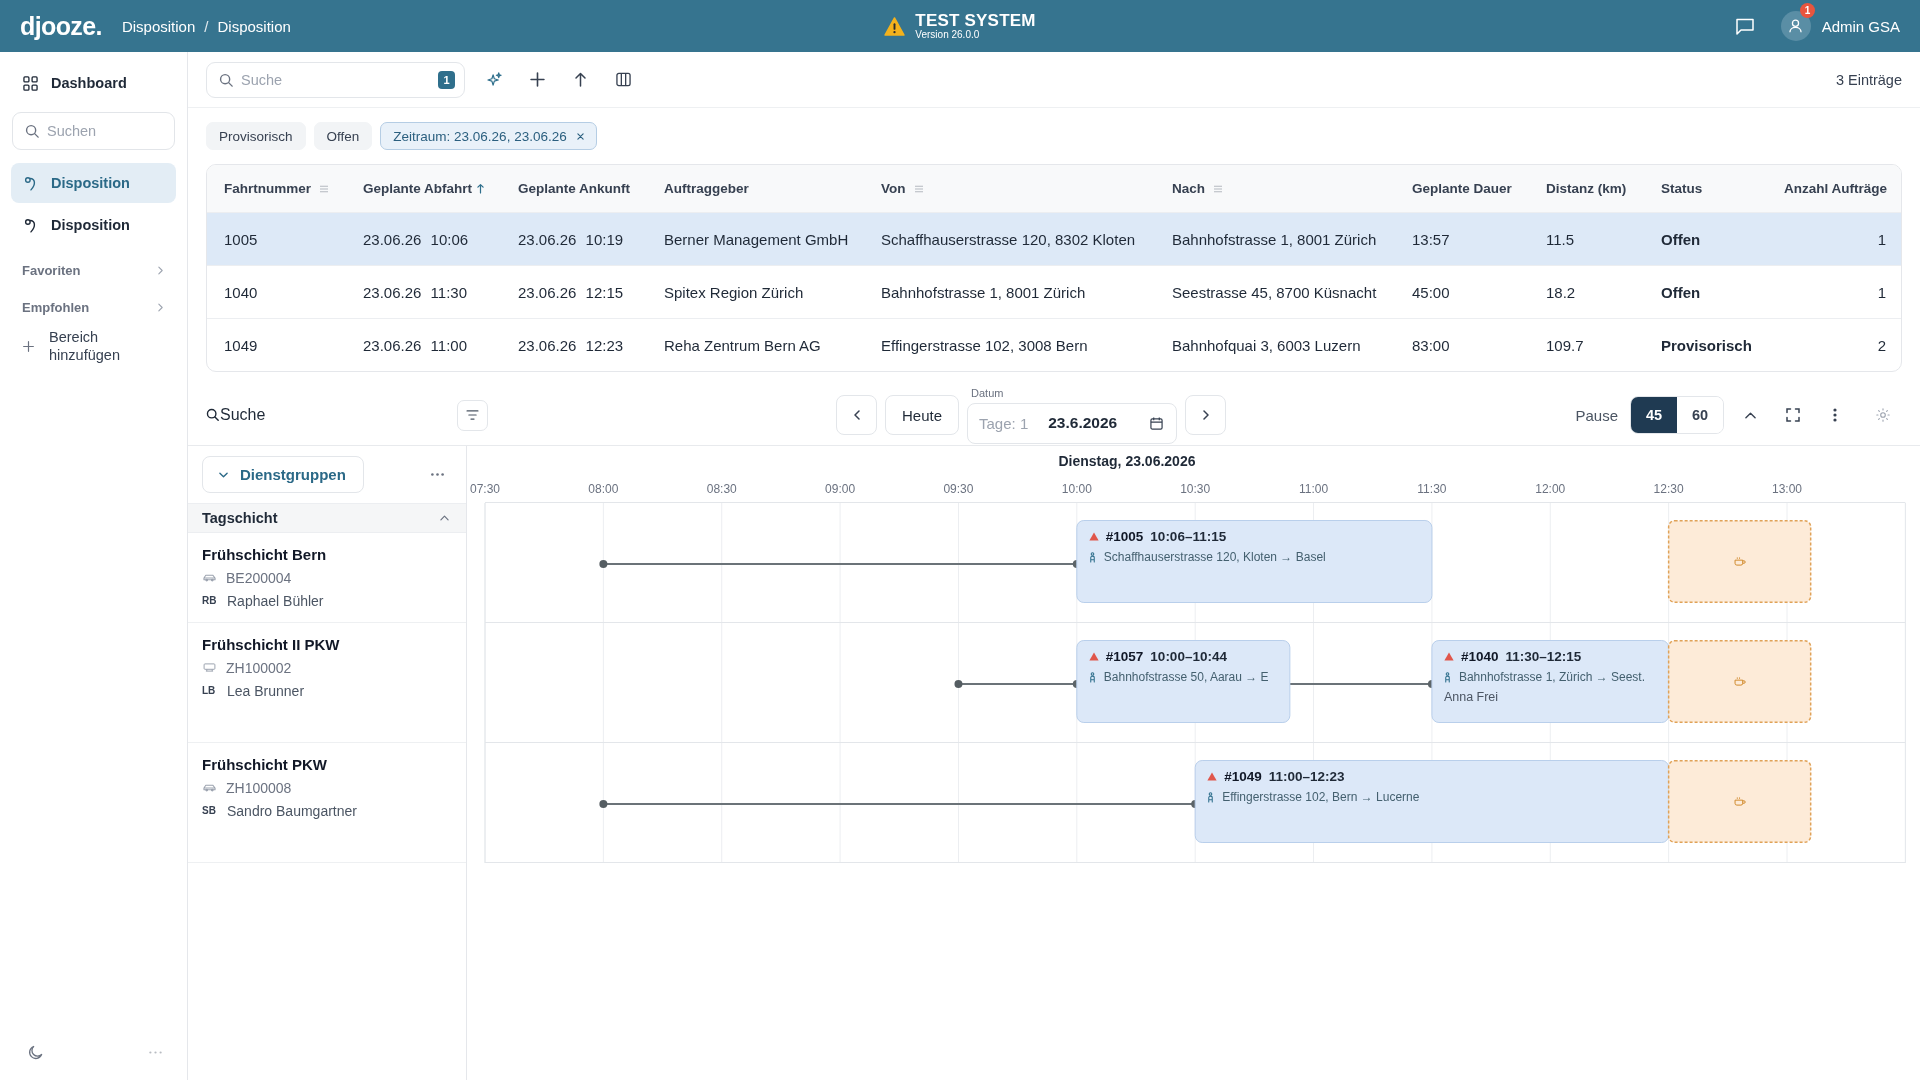 Image resolution: width=1920 pixels, height=1080 pixels. What do you see at coordinates (241, 239) in the screenshot?
I see `table-cell-text: 1005` at bounding box center [241, 239].